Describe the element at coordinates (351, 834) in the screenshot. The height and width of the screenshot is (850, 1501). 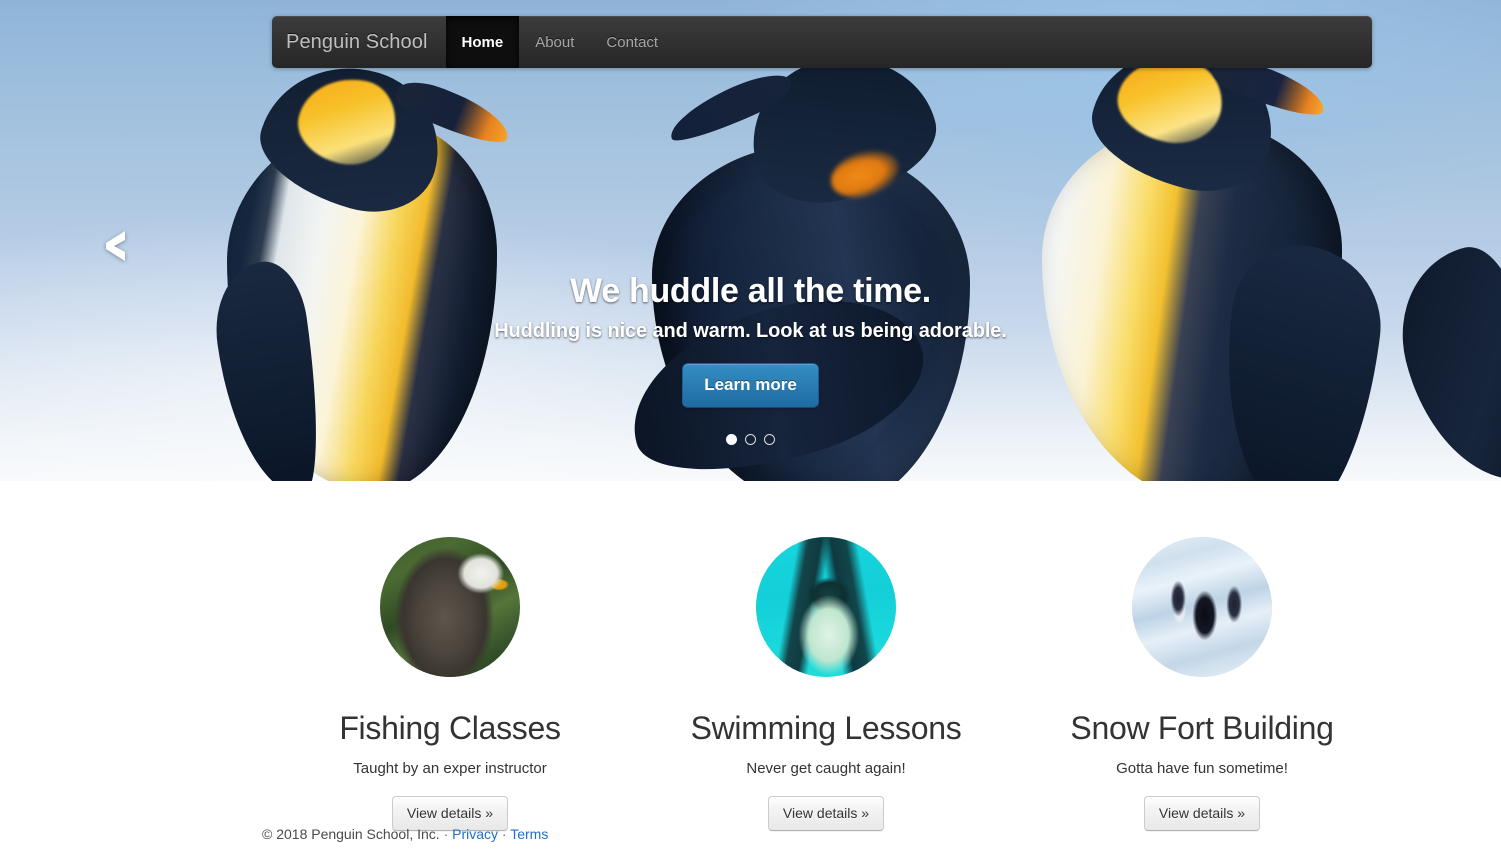
I see `footer-copyright: © 2018 Penguin School, Inc.` at that location.